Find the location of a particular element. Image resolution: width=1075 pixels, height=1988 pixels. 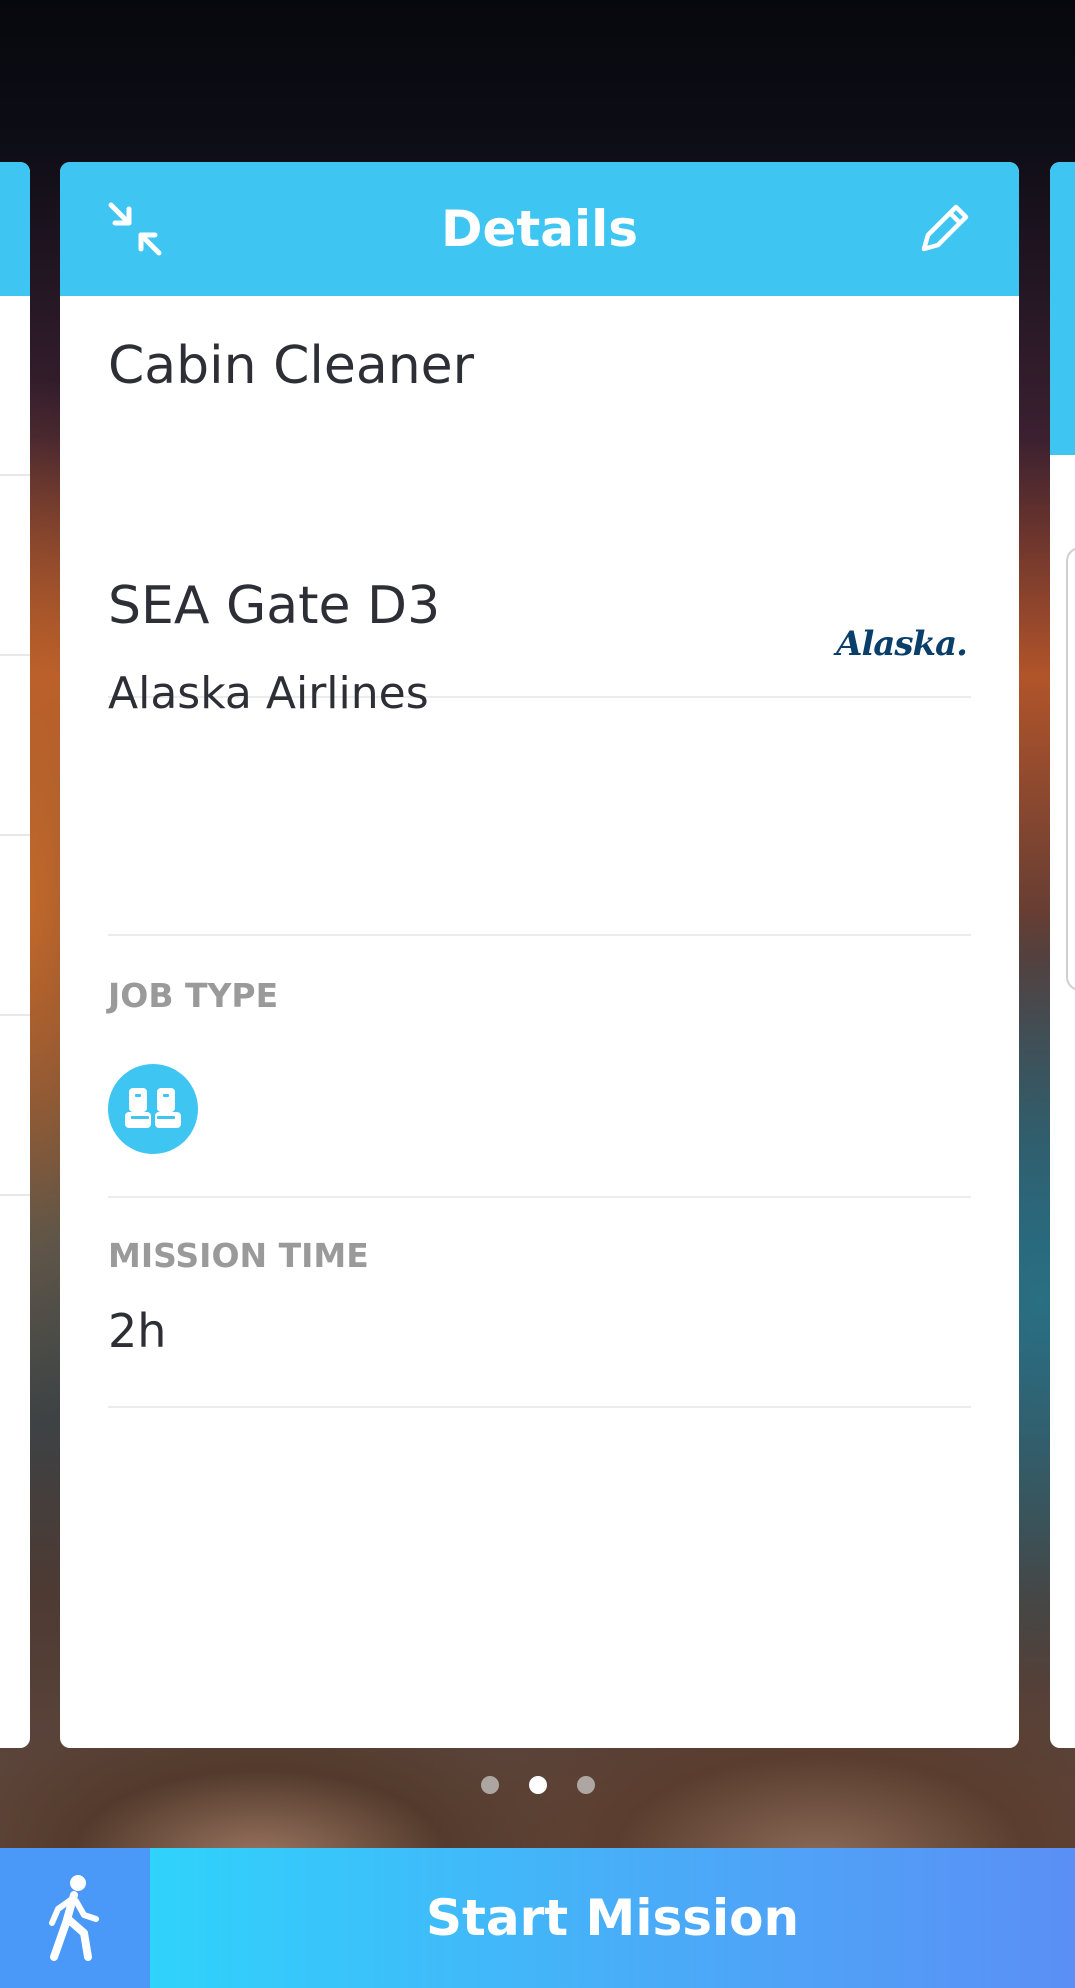

airline-logo: Alaska. is located at coordinates (902, 644).